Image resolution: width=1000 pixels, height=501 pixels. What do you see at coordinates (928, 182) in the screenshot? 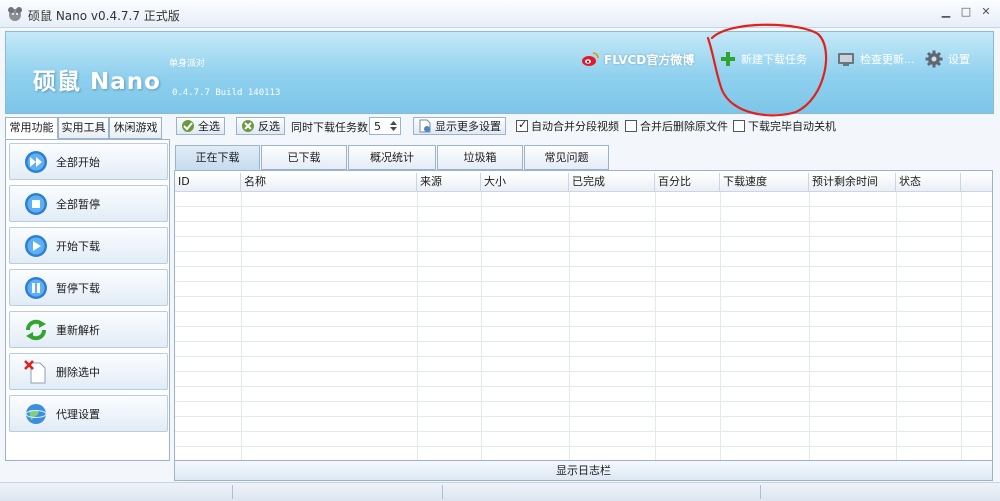
I see `column-header-status: 状态` at bounding box center [928, 182].